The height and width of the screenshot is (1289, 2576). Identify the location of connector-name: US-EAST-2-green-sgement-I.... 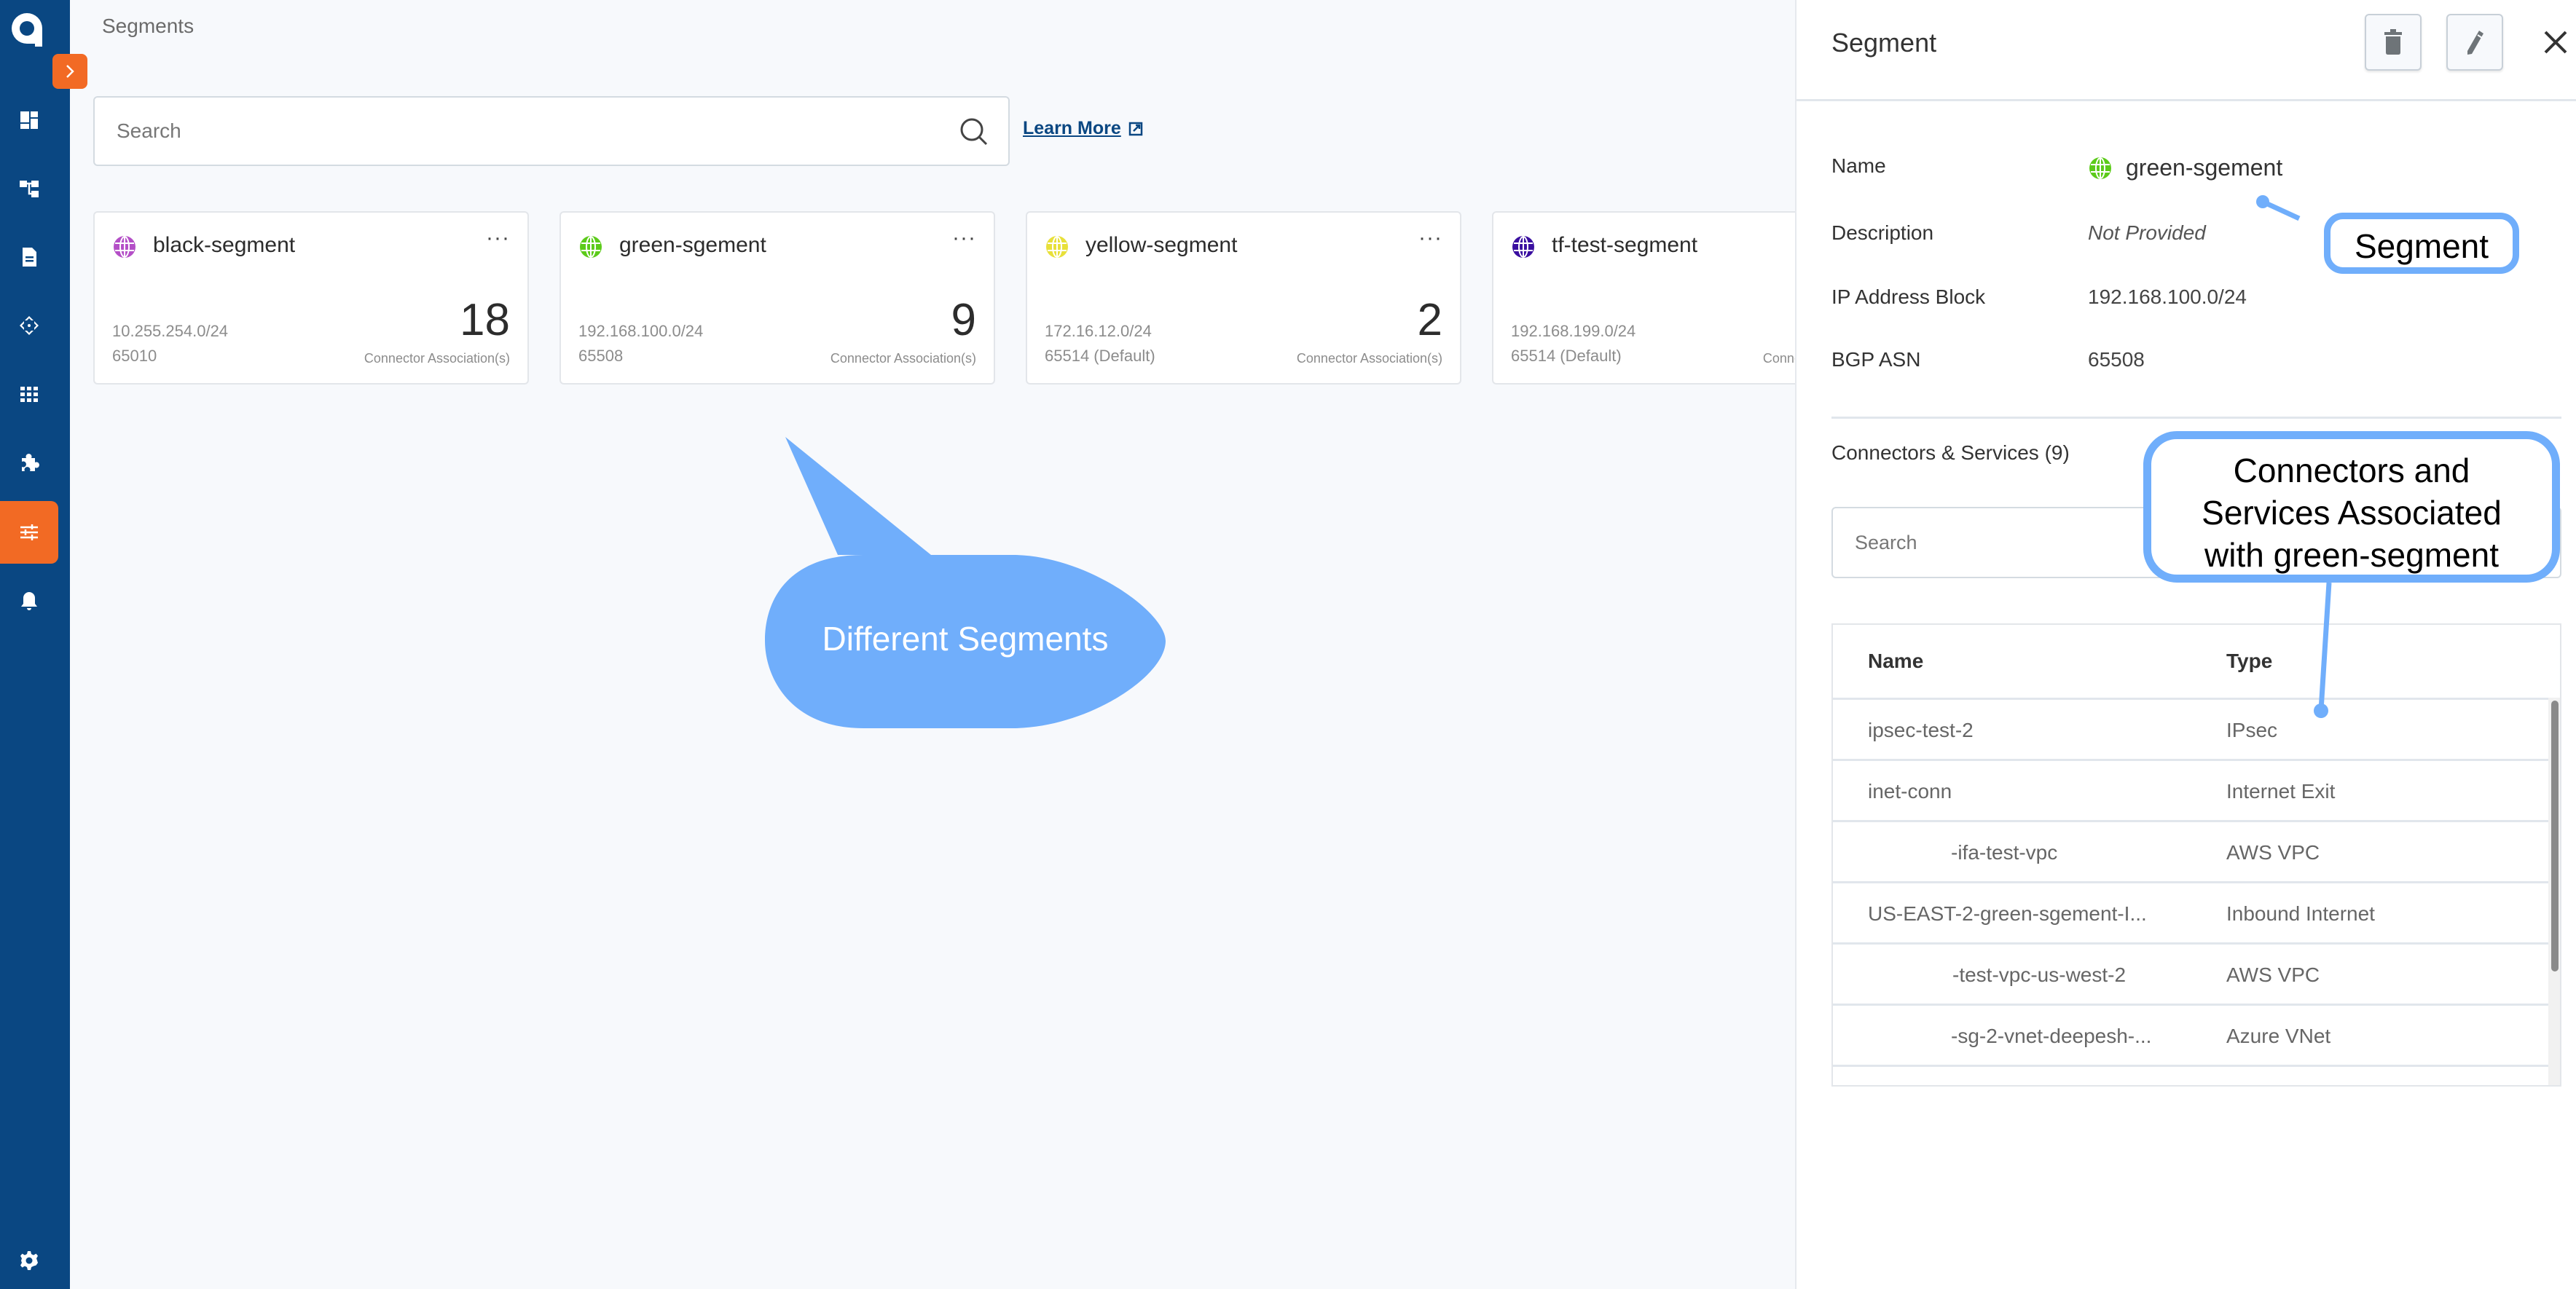
(2007, 914).